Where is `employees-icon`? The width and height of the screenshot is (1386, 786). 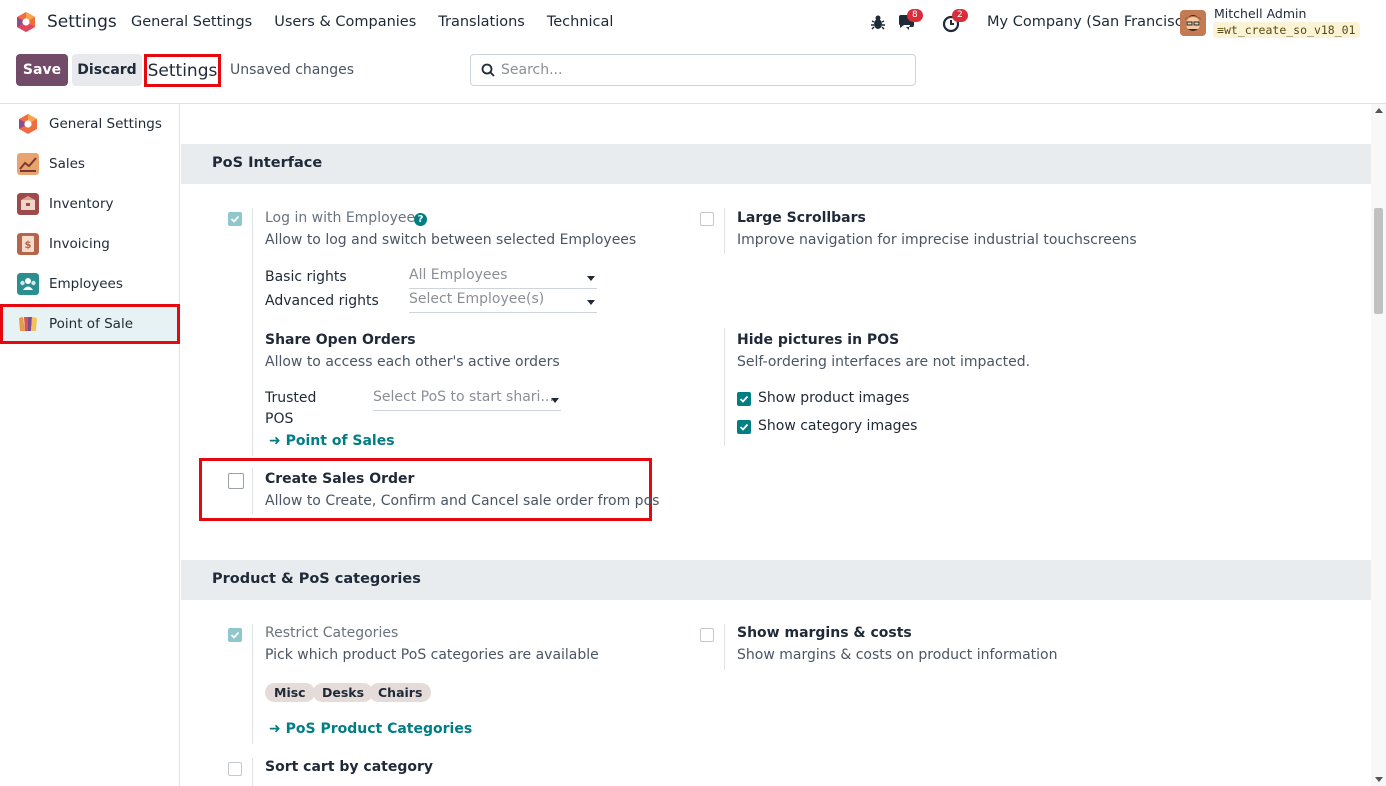 employees-icon is located at coordinates (28, 284).